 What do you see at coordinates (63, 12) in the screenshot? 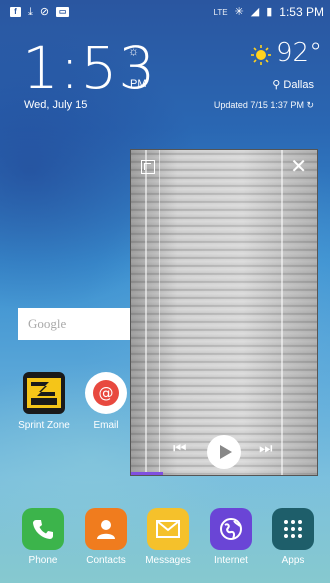
I see `voicemail-icon: ▭` at bounding box center [63, 12].